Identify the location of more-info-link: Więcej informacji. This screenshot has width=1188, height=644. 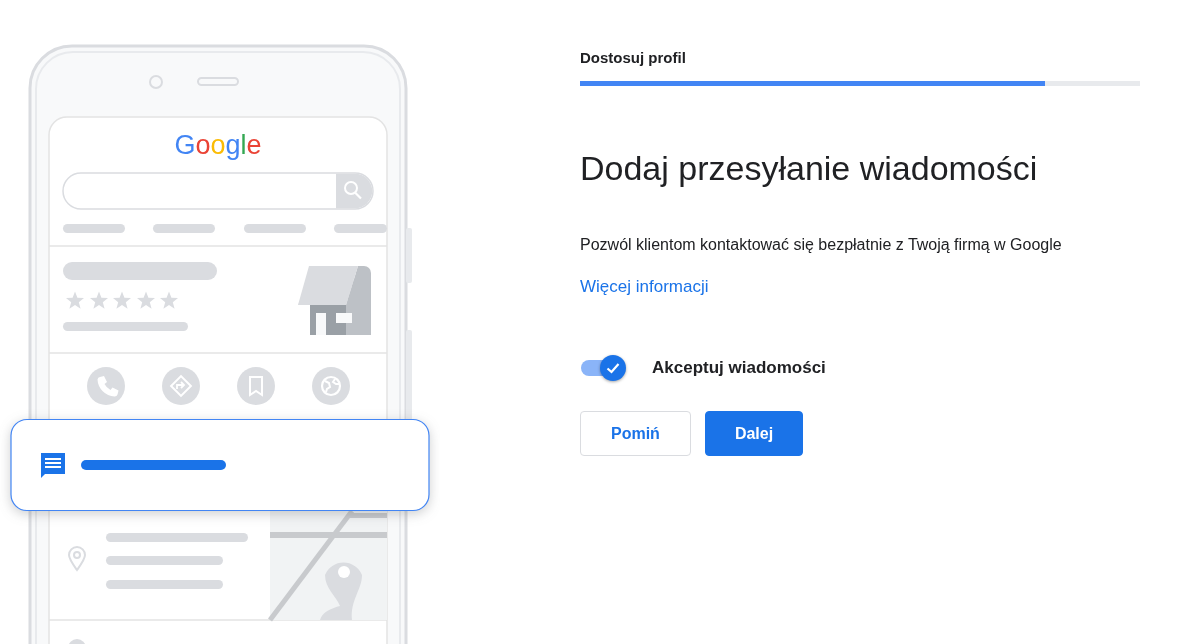
(644, 287).